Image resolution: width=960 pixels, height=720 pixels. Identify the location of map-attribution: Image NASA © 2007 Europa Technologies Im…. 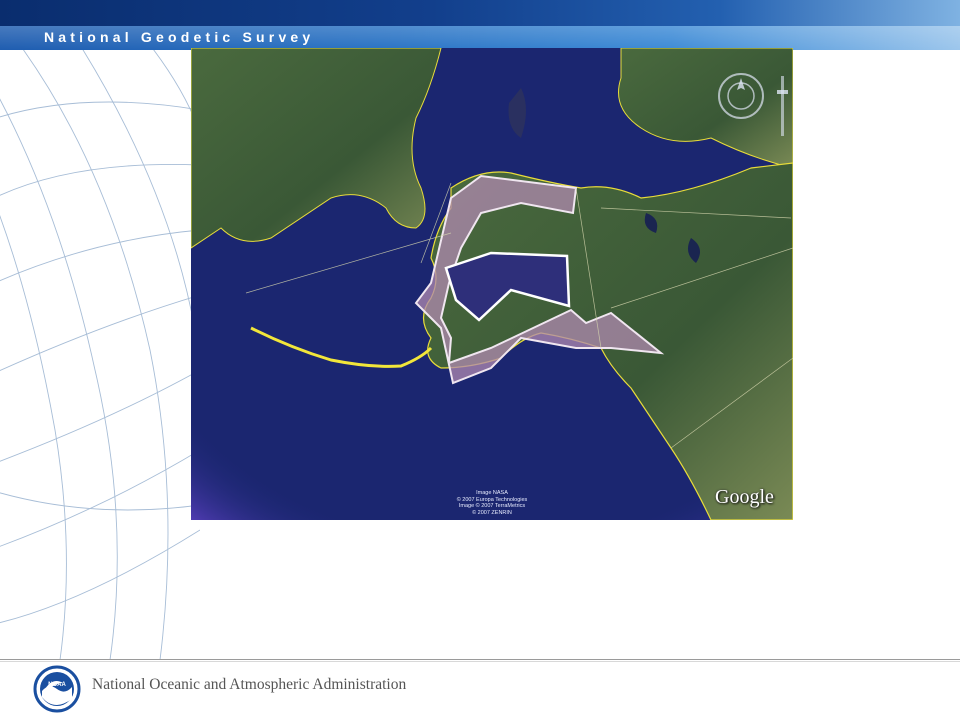
(492, 503).